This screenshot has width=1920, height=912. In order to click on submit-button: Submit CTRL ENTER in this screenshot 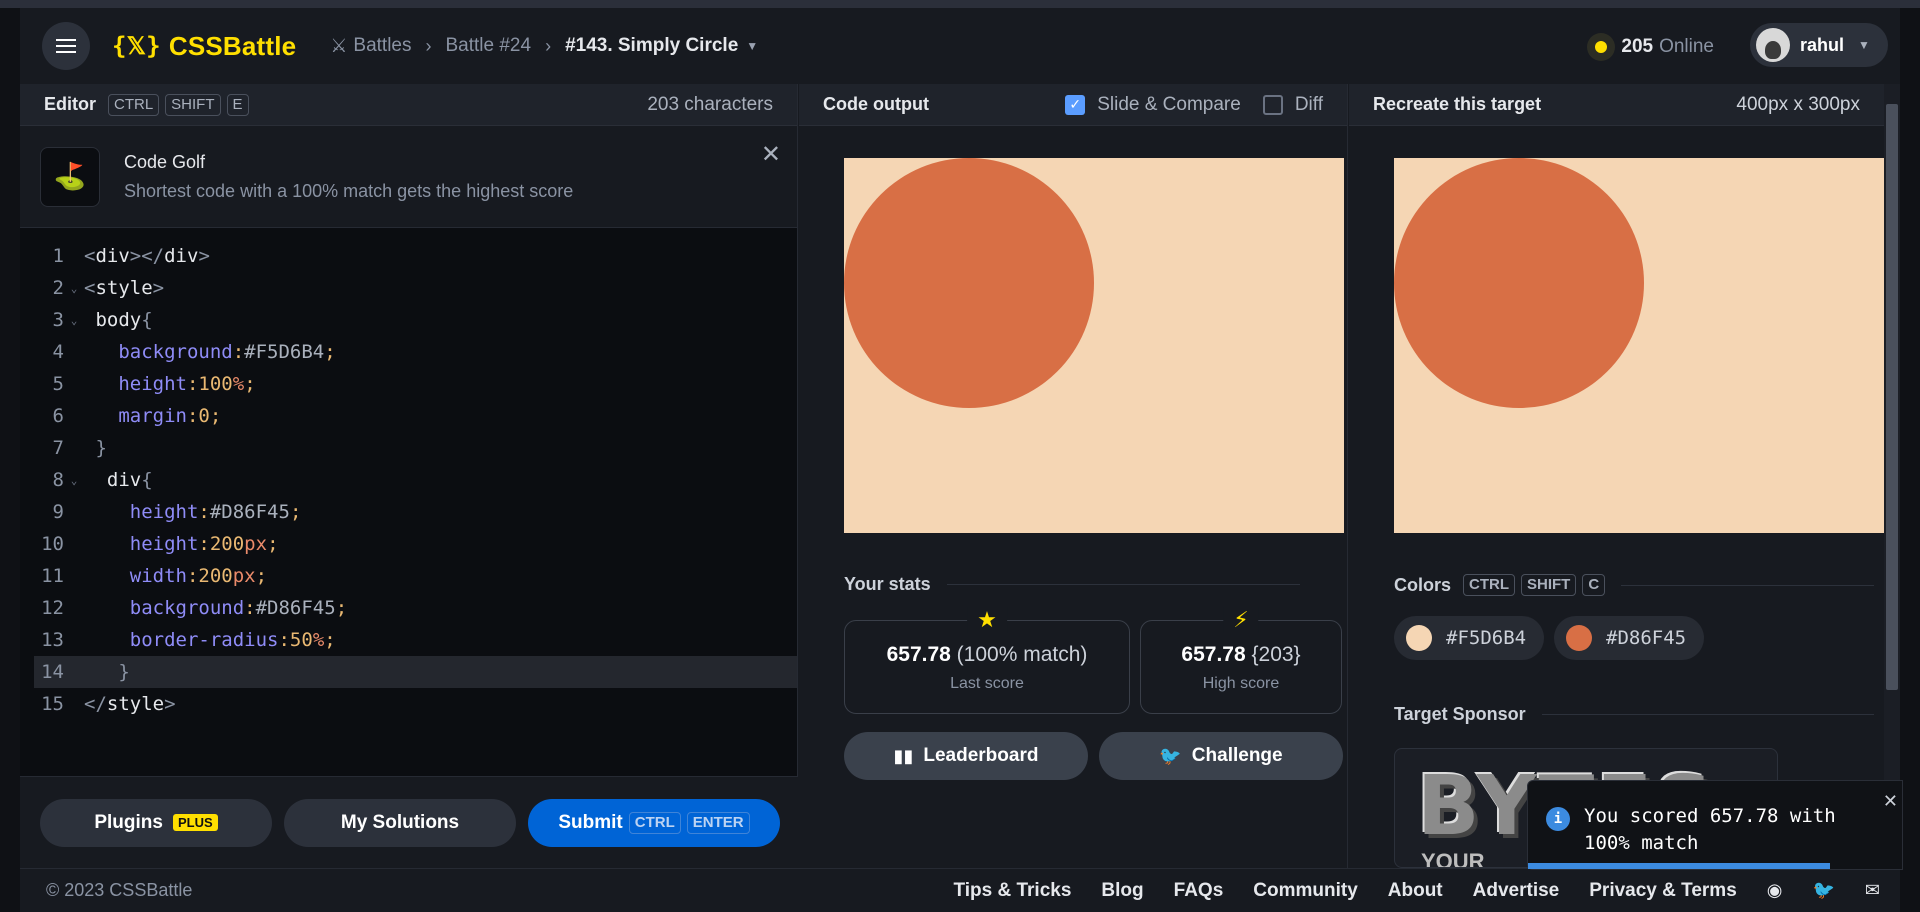, I will do `click(654, 822)`.